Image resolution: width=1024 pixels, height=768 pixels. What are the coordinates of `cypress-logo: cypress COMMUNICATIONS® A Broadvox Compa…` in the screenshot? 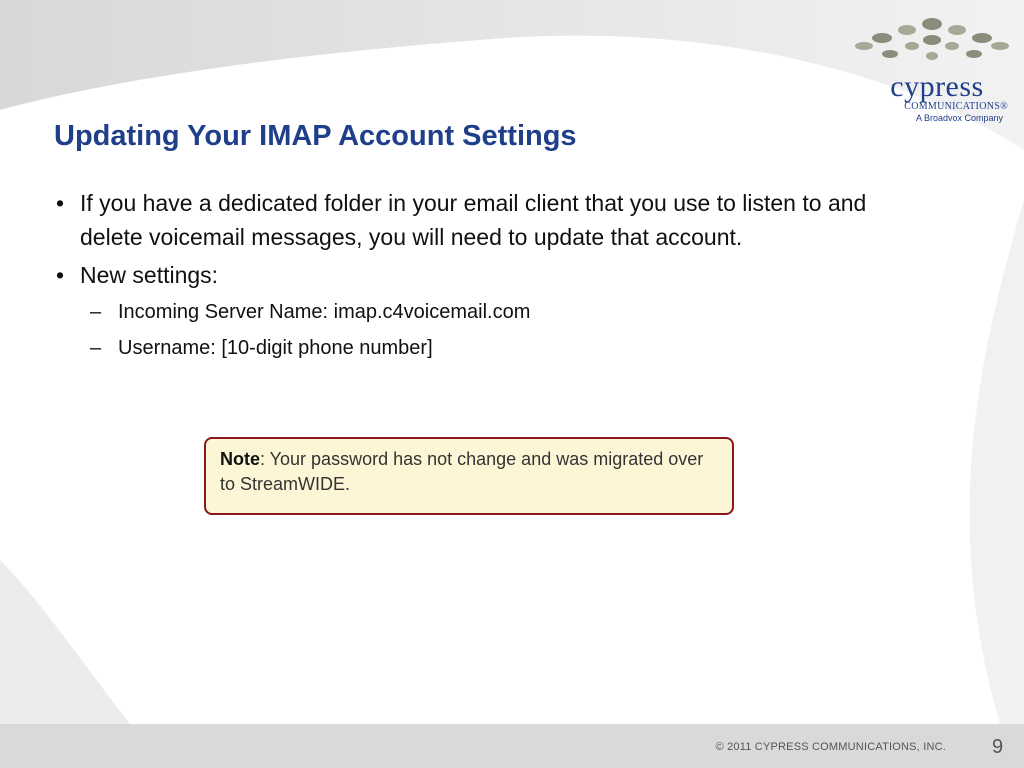 It's located at (932, 69).